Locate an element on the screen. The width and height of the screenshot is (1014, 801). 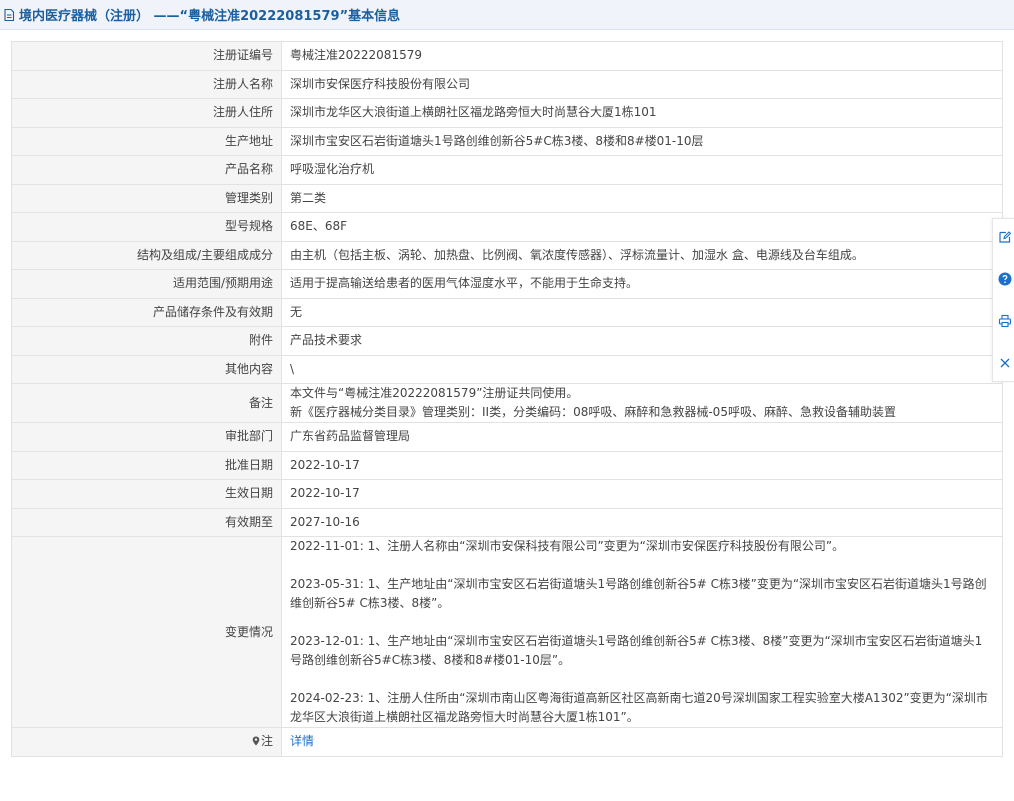
help-button is located at coordinates (1005, 279).